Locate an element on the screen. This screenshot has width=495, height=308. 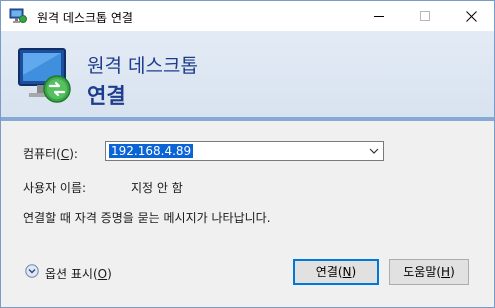
banner-title-secondary: 연결 is located at coordinates (106, 96).